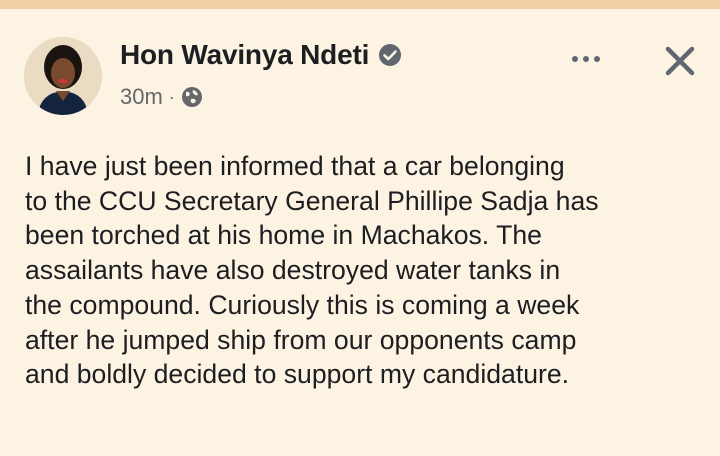  I want to click on author-name: Hon Wavinya Ndeti, so click(244, 55).